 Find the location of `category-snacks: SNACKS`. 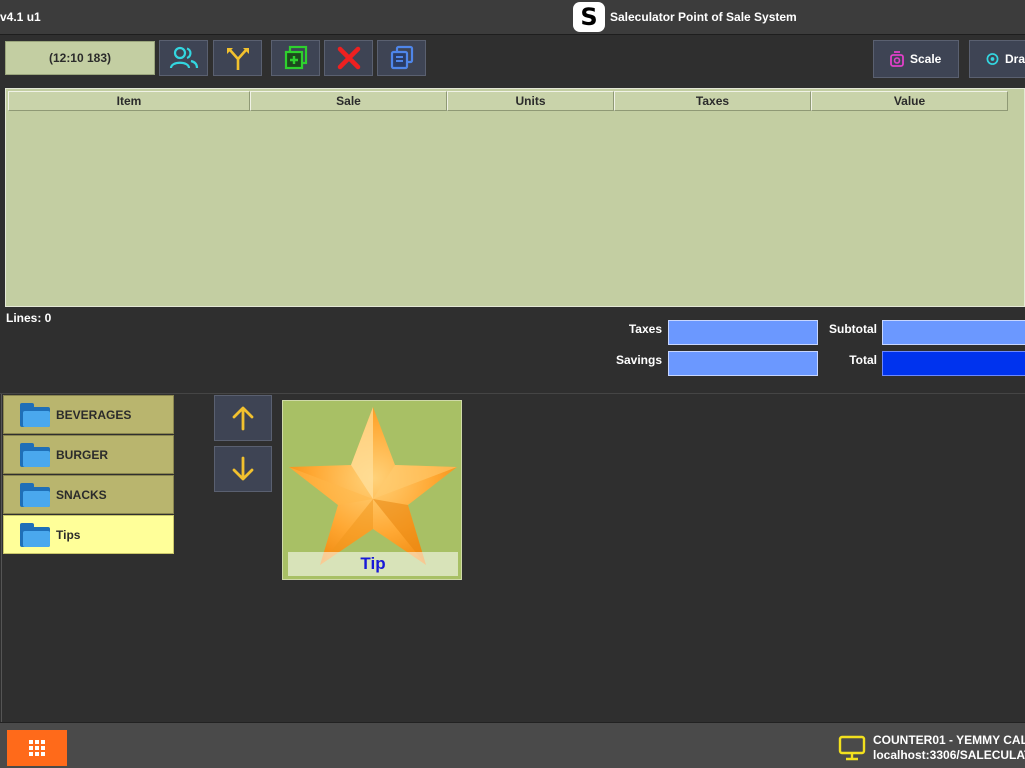

category-snacks: SNACKS is located at coordinates (88, 494).